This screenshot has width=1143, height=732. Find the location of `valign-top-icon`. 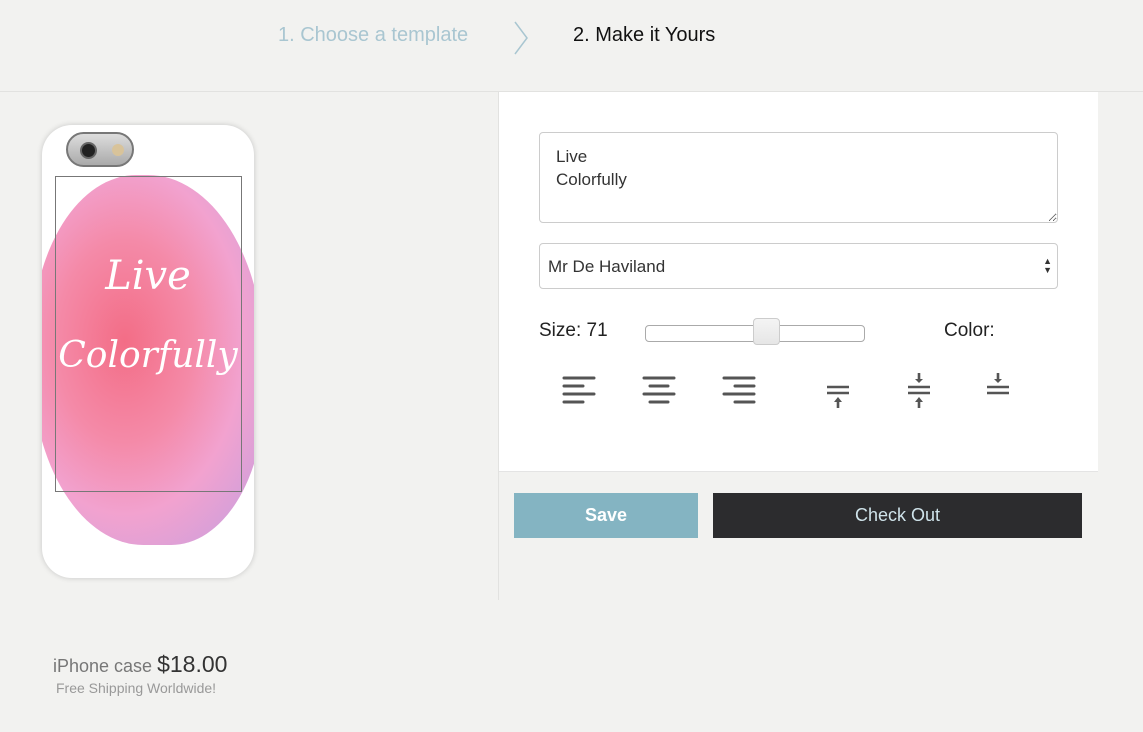

valign-top-icon is located at coordinates (838, 391).